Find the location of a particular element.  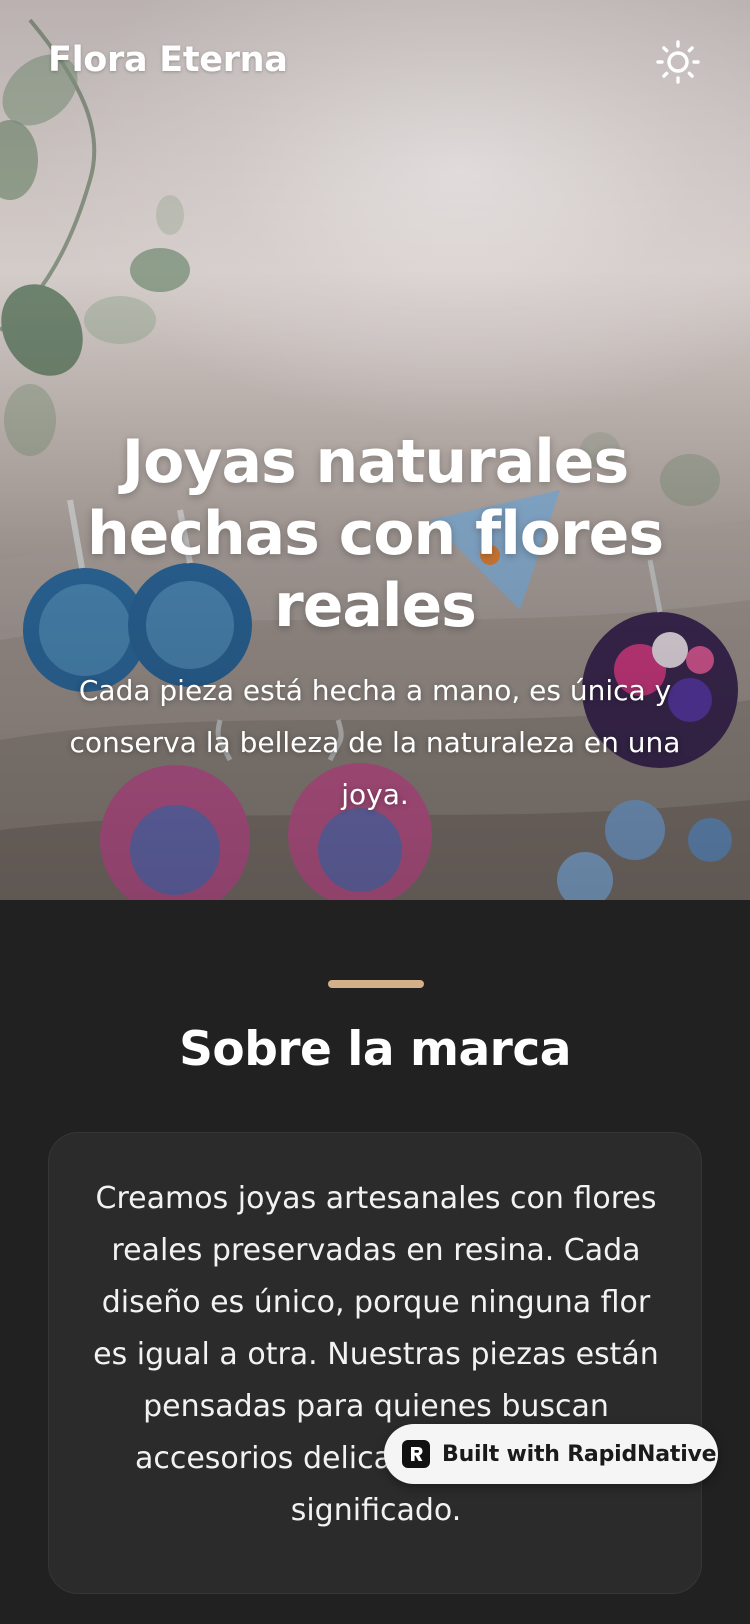

brand-logo-text: Flora Eterna is located at coordinates (168, 60).